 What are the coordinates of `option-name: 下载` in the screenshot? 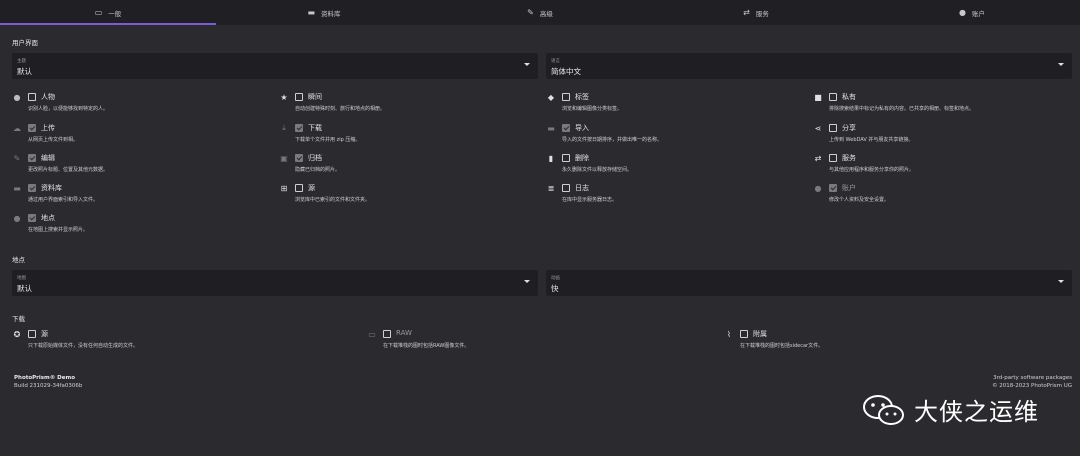 It's located at (315, 128).